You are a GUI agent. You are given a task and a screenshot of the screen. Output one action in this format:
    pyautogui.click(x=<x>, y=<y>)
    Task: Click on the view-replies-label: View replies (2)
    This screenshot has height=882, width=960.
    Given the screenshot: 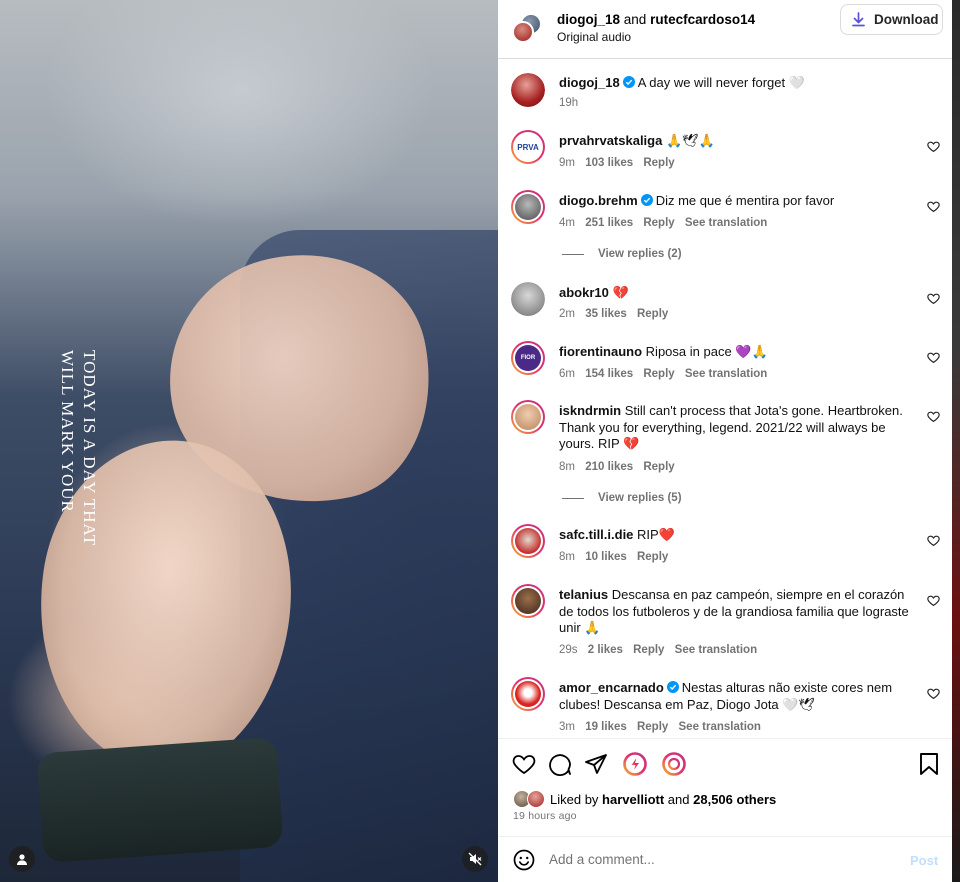 What is the action you would take?
    pyautogui.click(x=640, y=254)
    